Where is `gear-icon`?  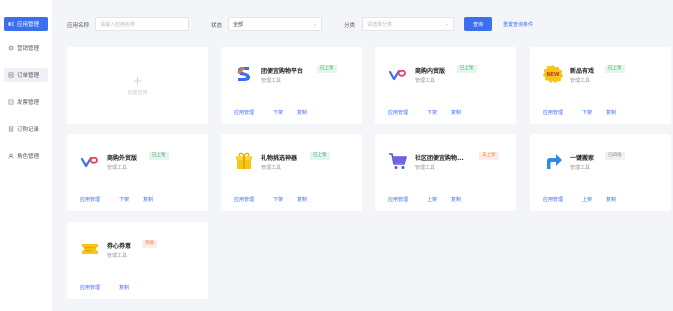 gear-icon is located at coordinates (11, 48).